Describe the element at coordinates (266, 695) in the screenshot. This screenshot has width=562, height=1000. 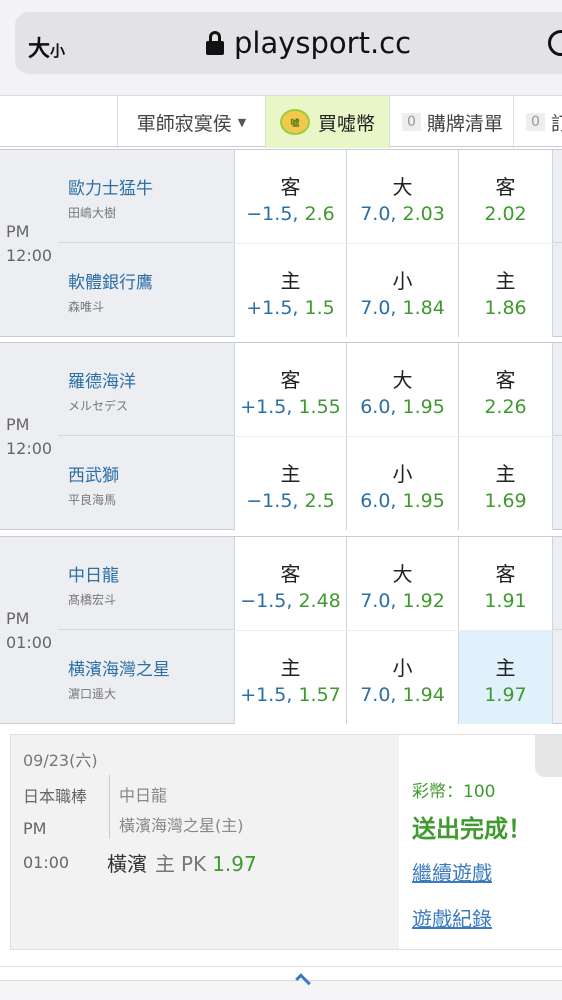
I see `spread-line: +1.5,` at that location.